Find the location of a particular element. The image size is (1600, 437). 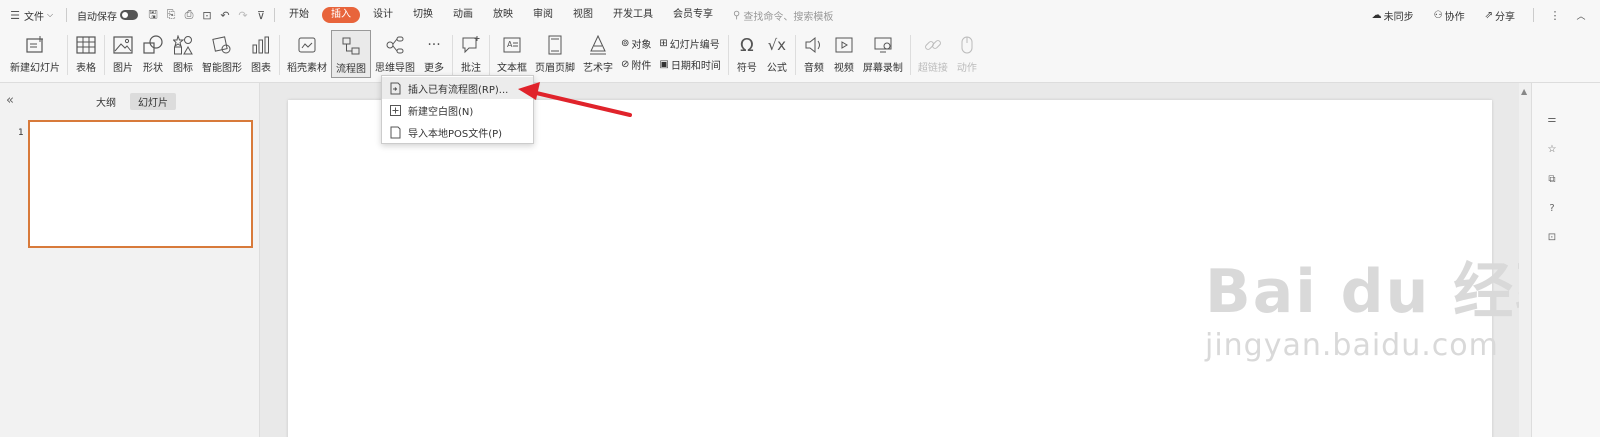

file-icon is located at coordinates (395, 132).